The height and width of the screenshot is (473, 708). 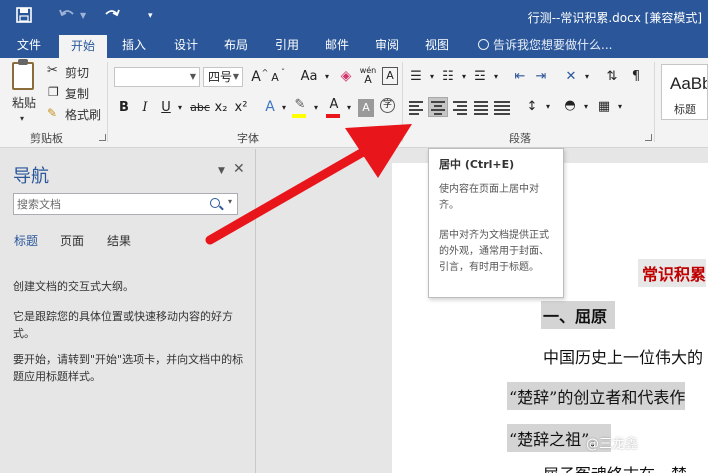 What do you see at coordinates (220, 77) in the screenshot?
I see `font-size-value: 四号` at bounding box center [220, 77].